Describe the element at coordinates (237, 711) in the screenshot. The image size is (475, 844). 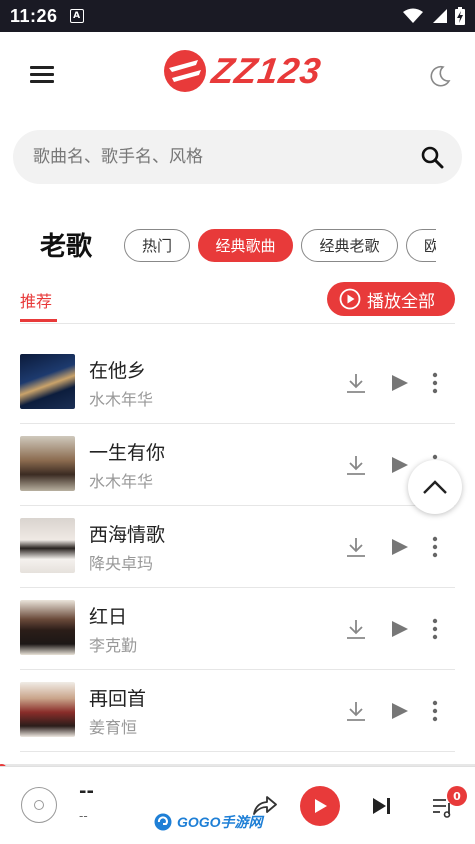
I see `song-row: 再回首 姜育恒` at that location.